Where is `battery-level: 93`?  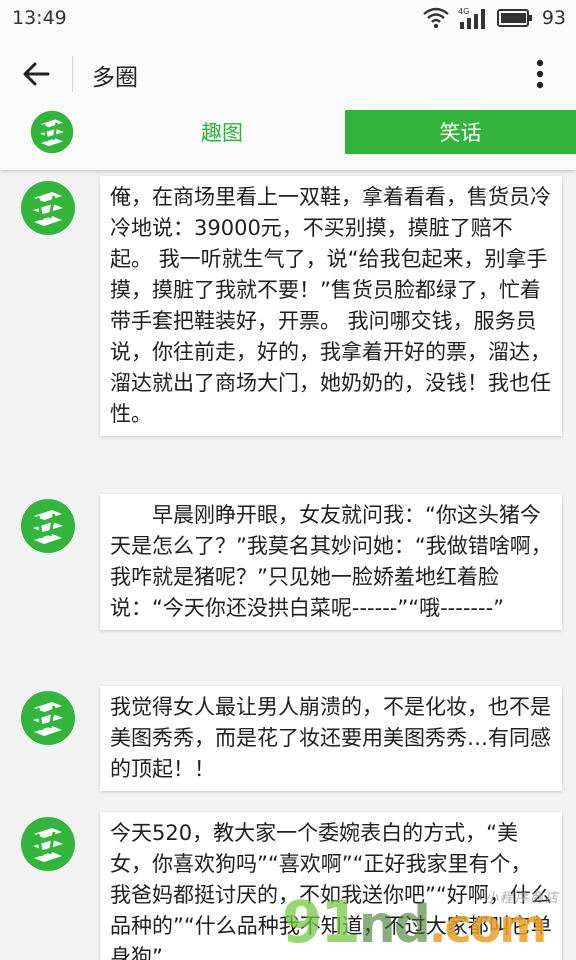
battery-level: 93 is located at coordinates (553, 18).